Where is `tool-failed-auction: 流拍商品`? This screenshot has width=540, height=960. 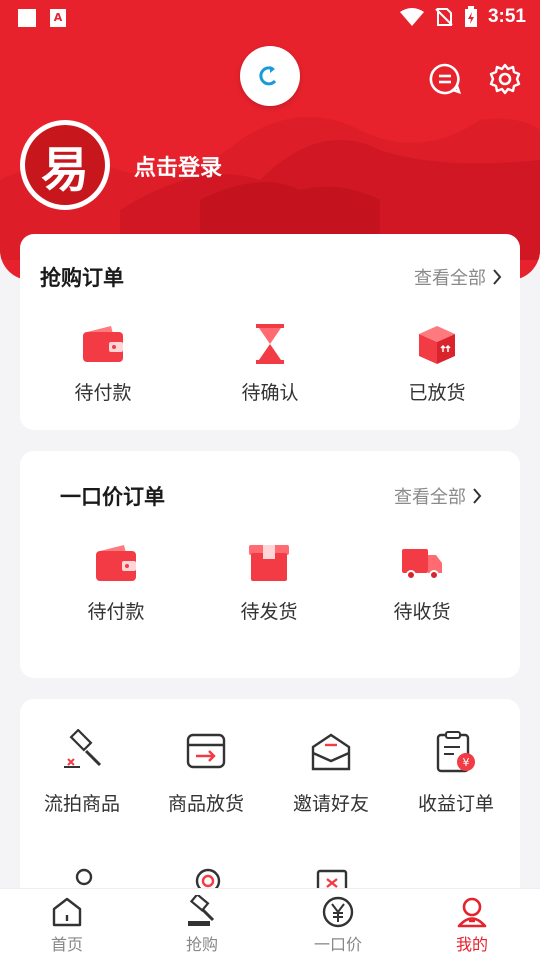 tool-failed-auction: 流拍商品 is located at coordinates (82, 772).